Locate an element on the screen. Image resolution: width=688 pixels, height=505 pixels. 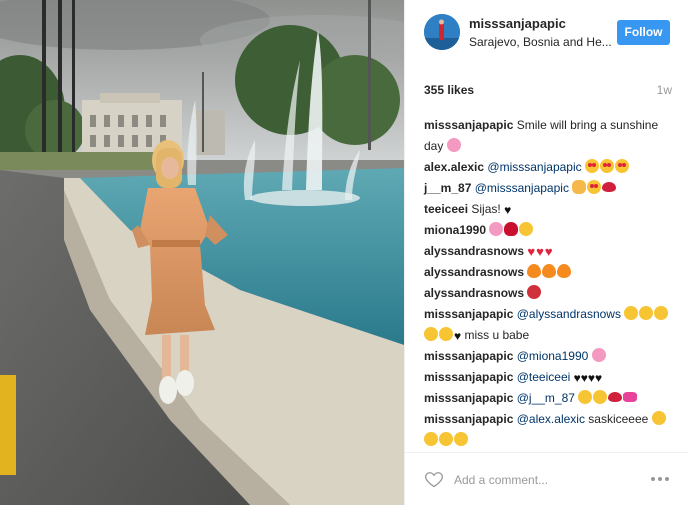
follow-button: Follow is located at coordinates (643, 32).